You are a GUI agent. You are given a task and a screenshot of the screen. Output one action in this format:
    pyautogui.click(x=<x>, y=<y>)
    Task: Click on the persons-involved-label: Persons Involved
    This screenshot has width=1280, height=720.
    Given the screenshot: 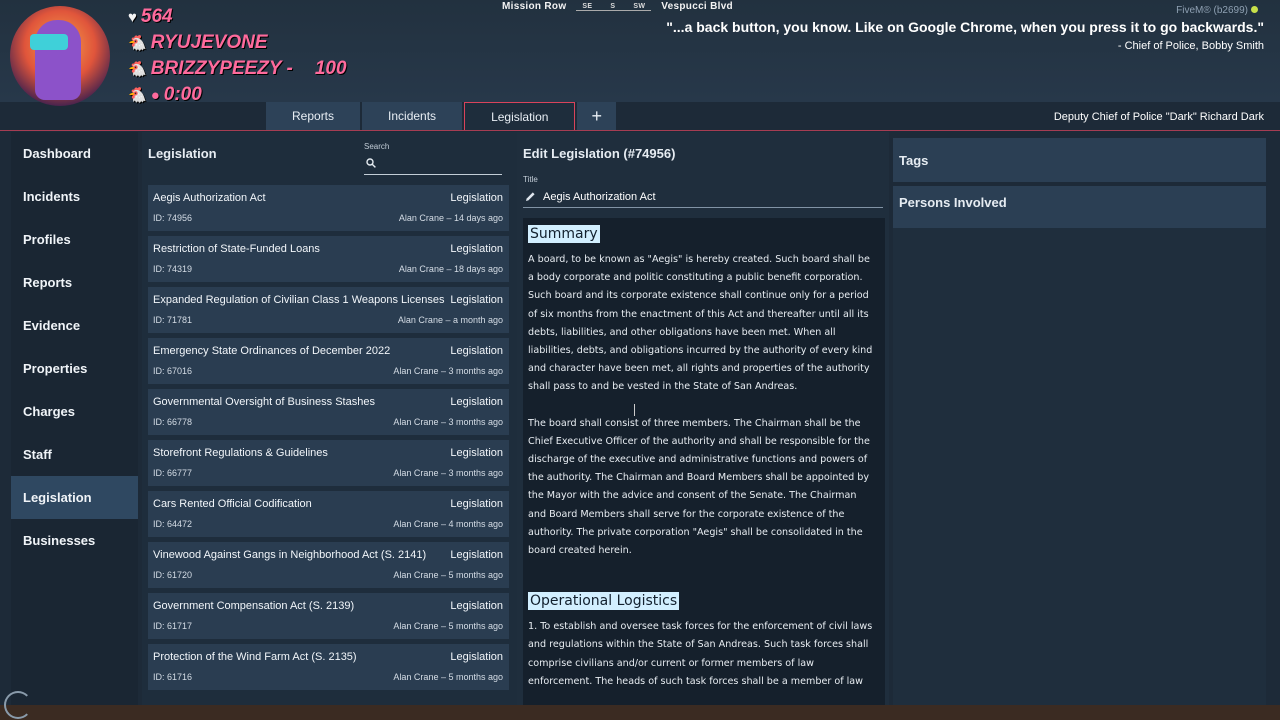 What is the action you would take?
    pyautogui.click(x=953, y=202)
    